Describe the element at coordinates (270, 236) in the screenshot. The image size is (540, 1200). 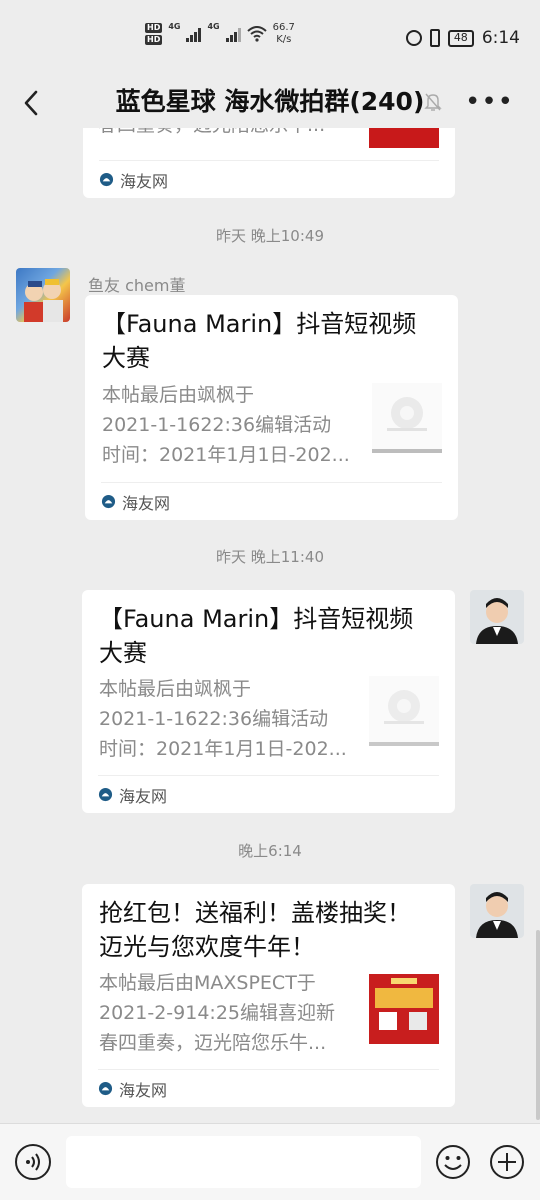
I see `message-timestamp: 昨天 晚上10:49` at that location.